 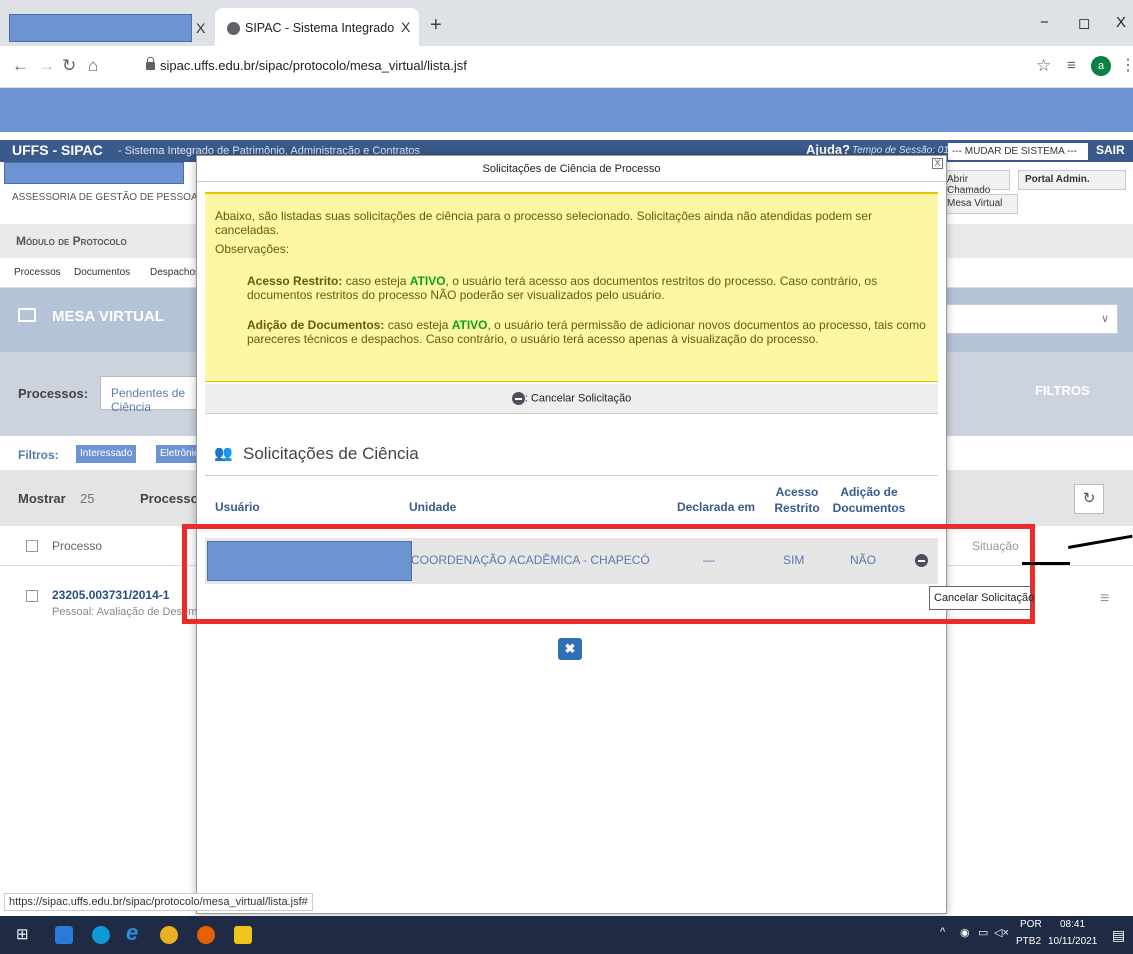 What do you see at coordinates (1072, 924) in the screenshot?
I see `clock-time: 08:41` at bounding box center [1072, 924].